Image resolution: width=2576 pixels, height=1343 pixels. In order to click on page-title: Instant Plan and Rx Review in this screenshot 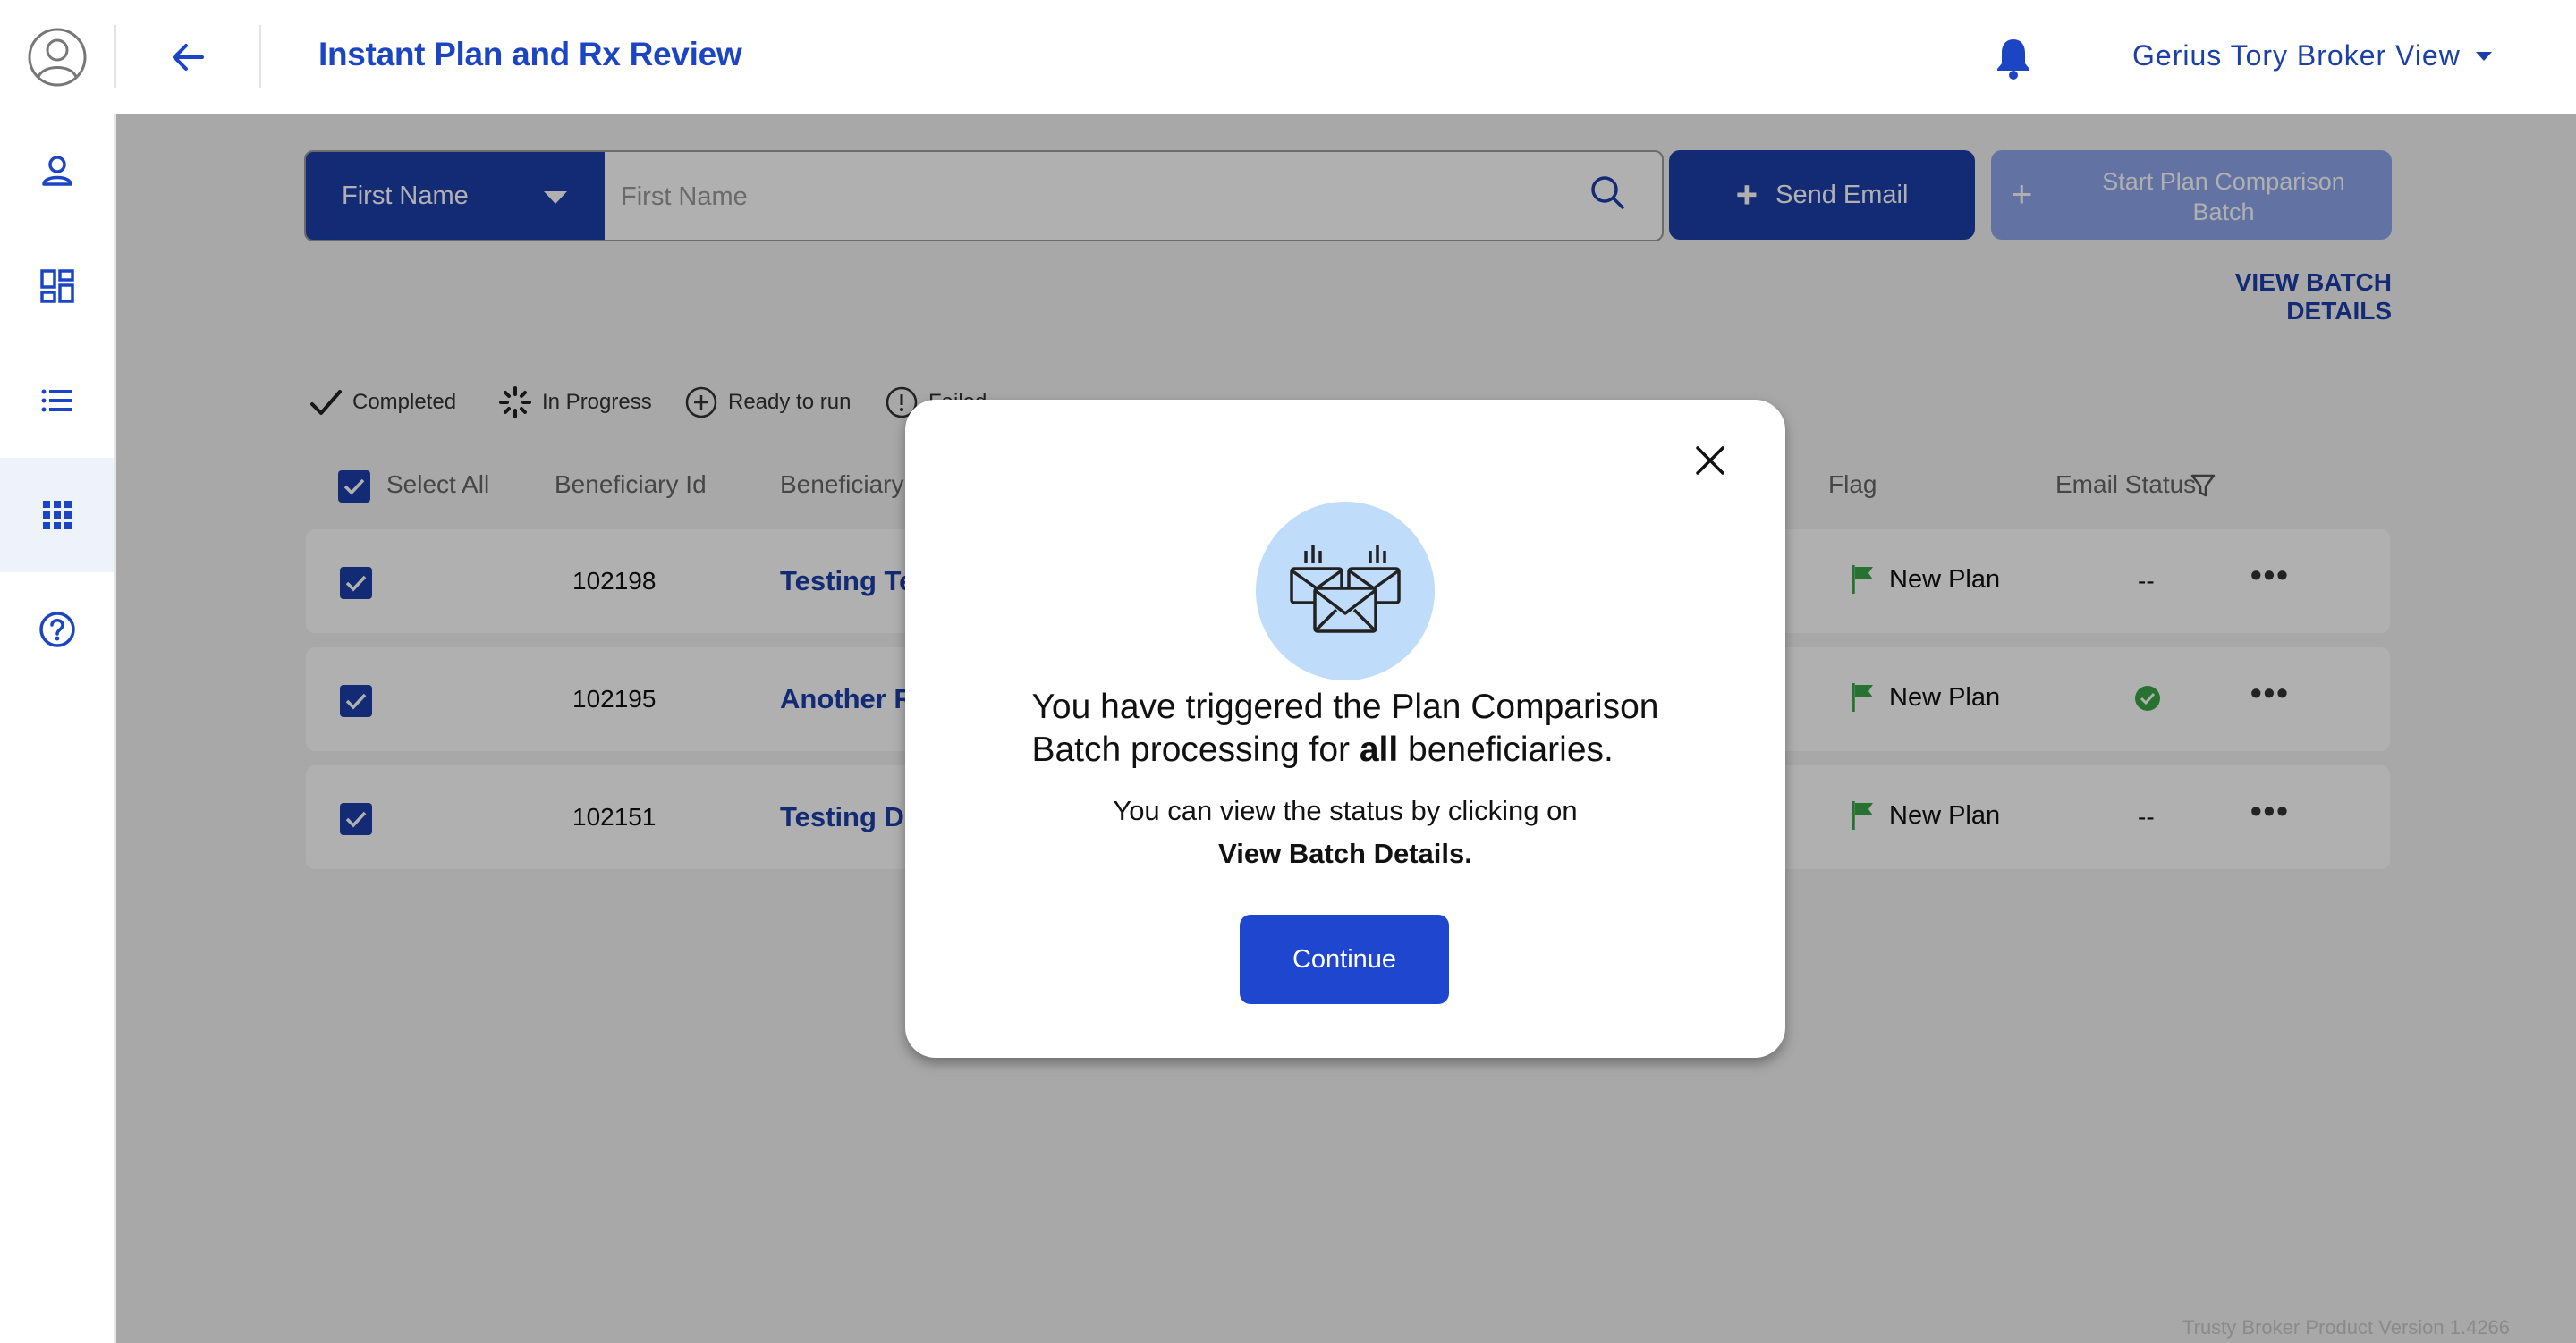, I will do `click(530, 54)`.